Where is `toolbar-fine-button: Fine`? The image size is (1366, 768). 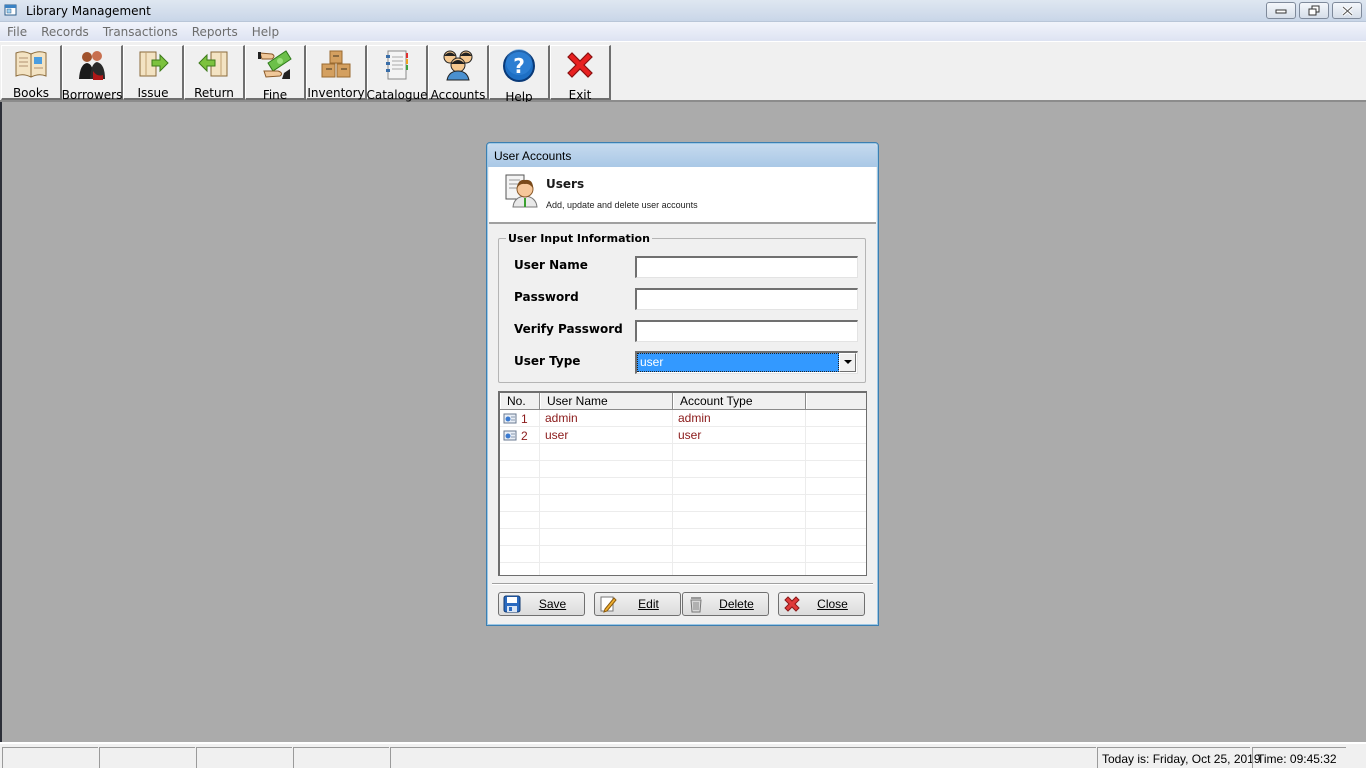
toolbar-fine-button: Fine is located at coordinates (275, 73).